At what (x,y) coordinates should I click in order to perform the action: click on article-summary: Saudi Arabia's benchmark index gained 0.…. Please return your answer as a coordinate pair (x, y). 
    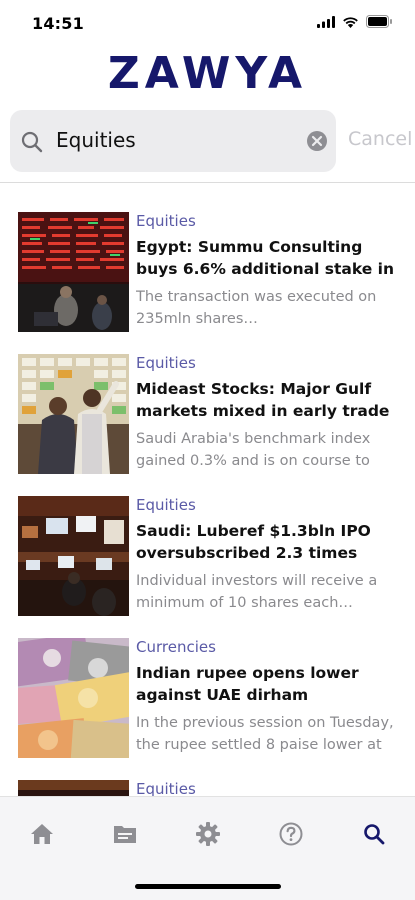
    Looking at the image, I should click on (253, 450).